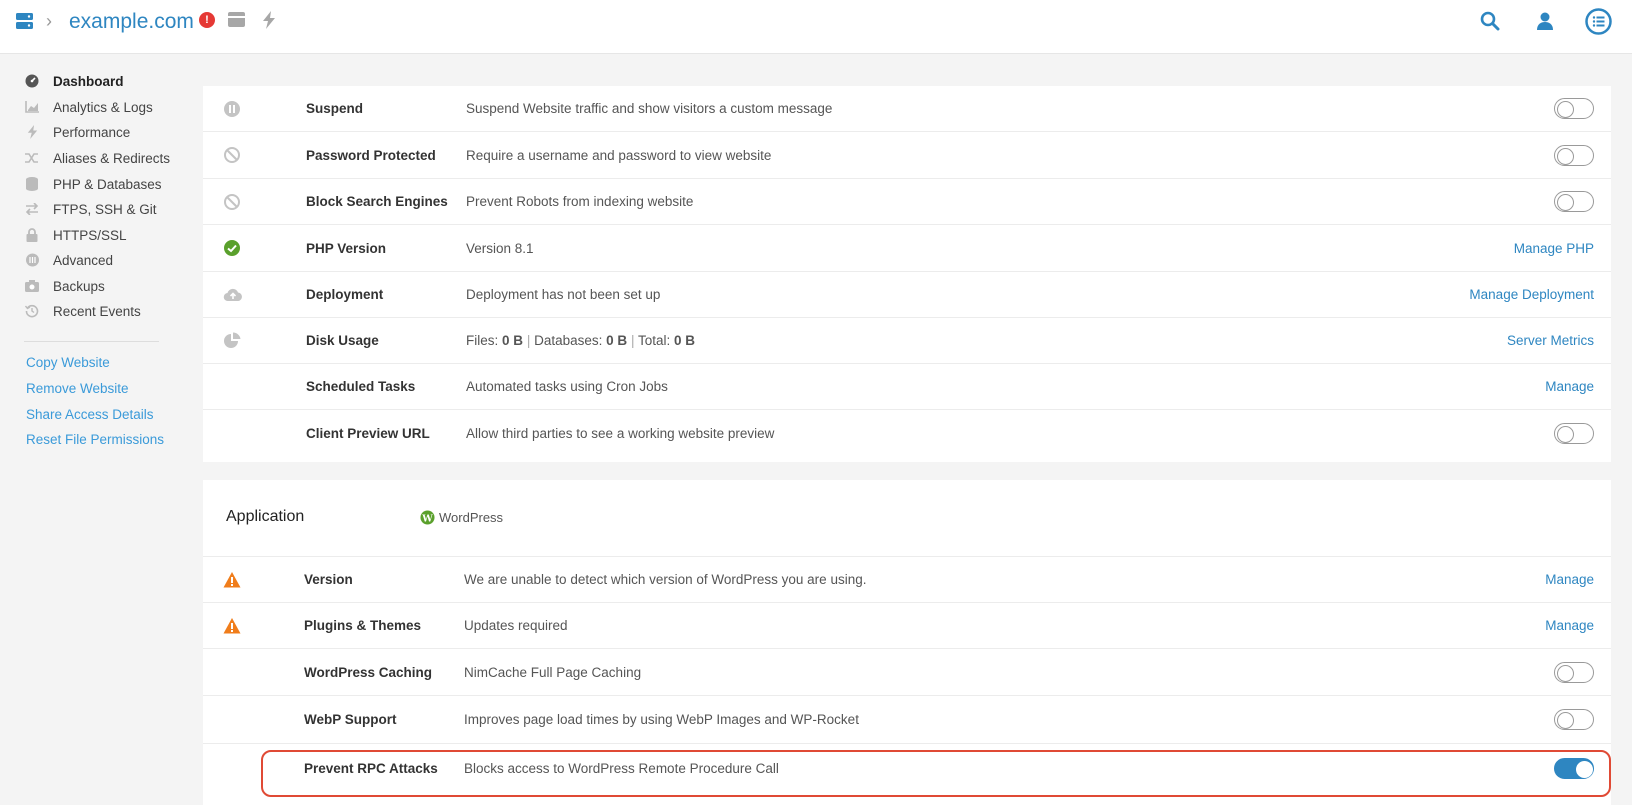 This screenshot has width=1632, height=805. I want to click on manage-scheduled-tasks-link: Manage, so click(1569, 386).